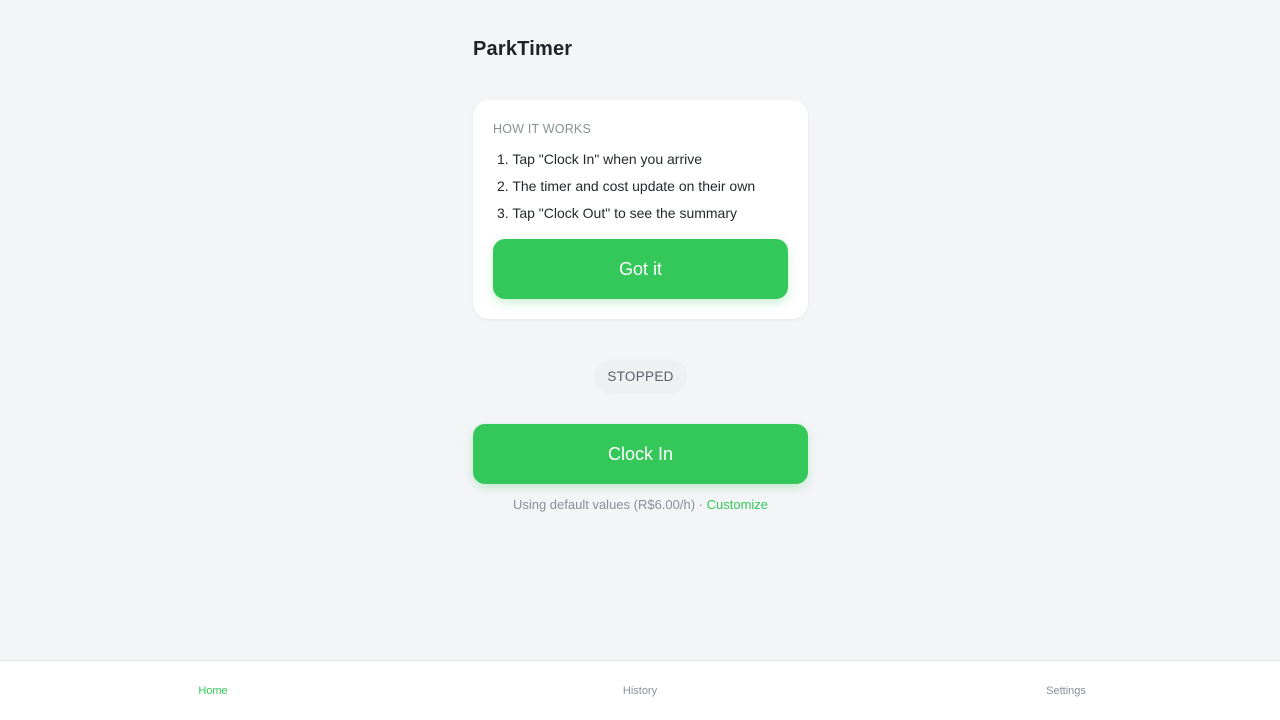 This screenshot has width=1280, height=720. Describe the element at coordinates (617, 213) in the screenshot. I see `step-item: 3. Tap "Clock Out" to see the summary` at that location.